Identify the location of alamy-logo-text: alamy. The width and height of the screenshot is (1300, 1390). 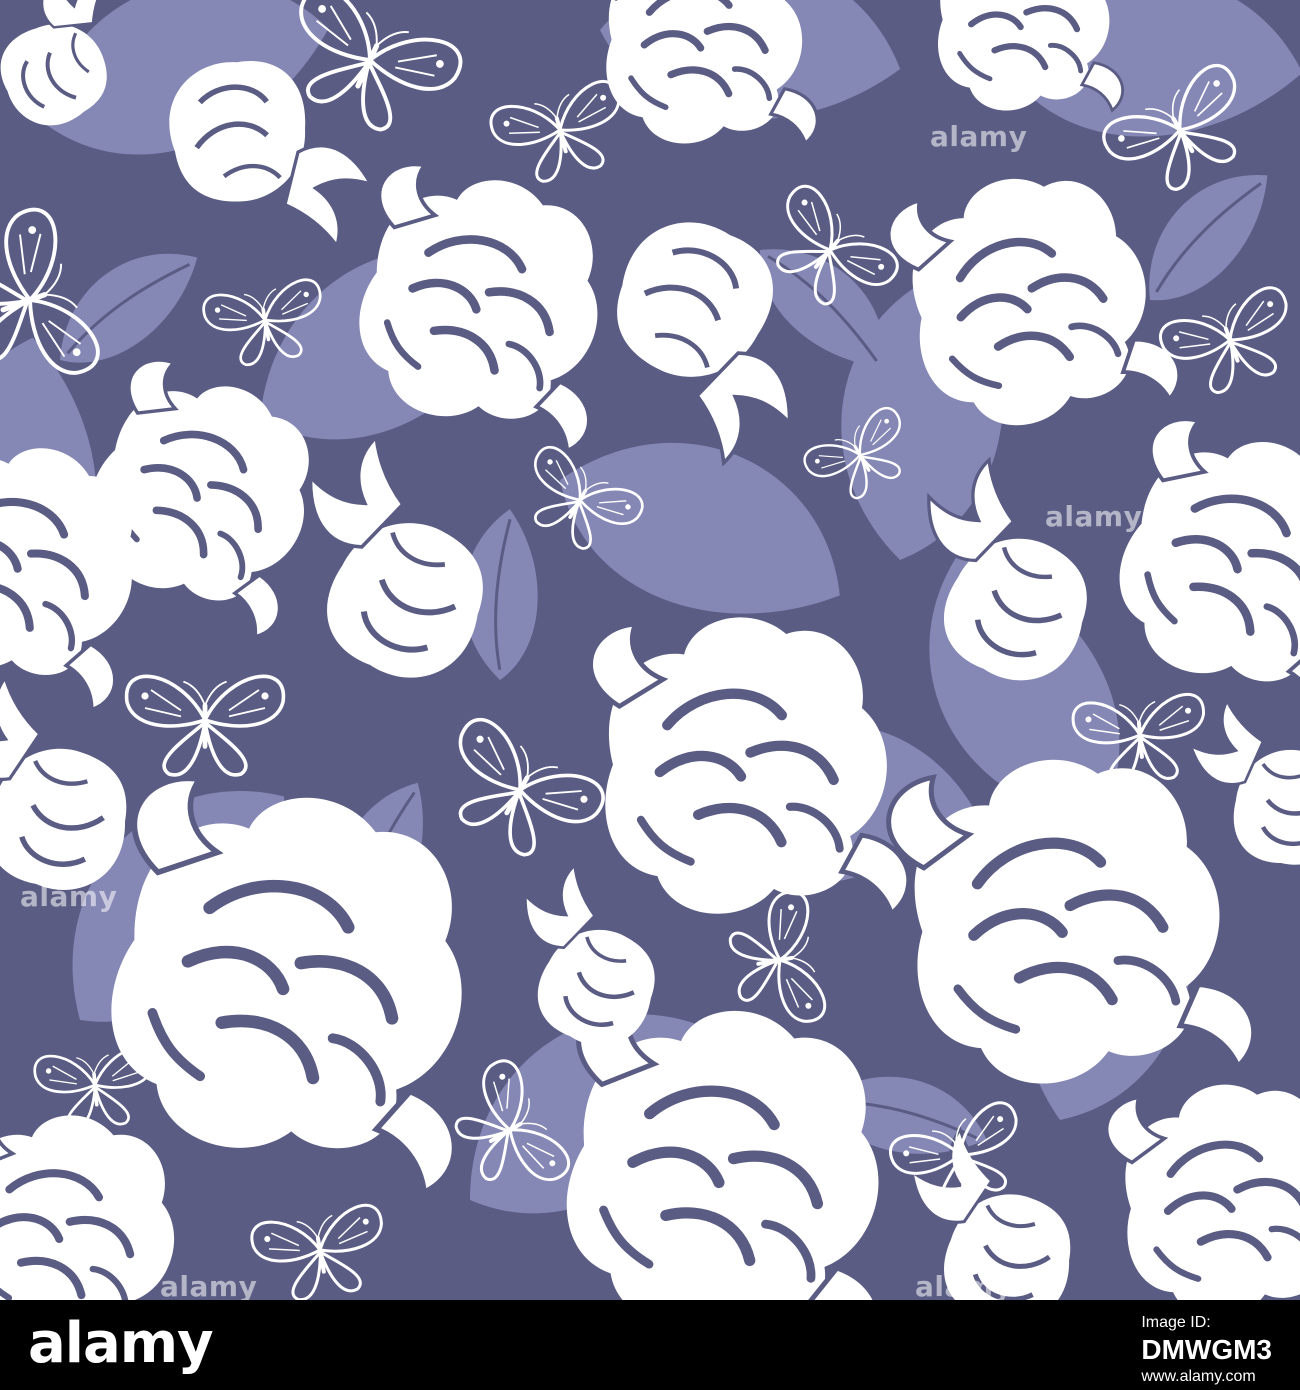
(121, 1343).